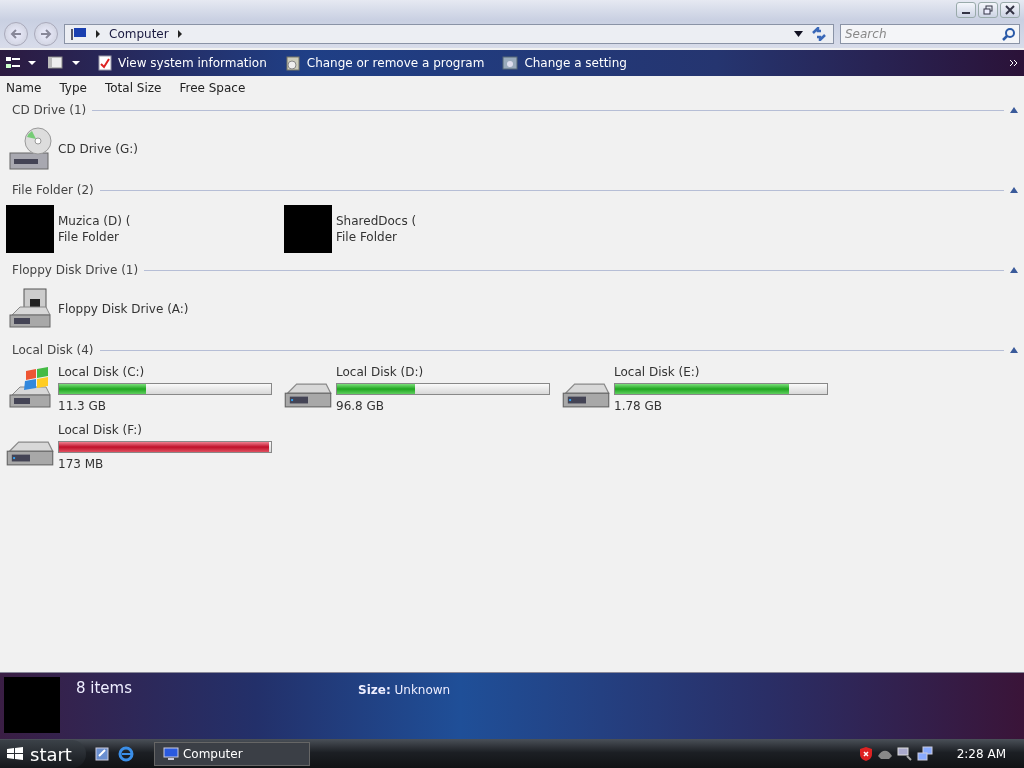 This screenshot has width=1024, height=768. Describe the element at coordinates (139, 34) in the screenshot. I see `breadcrumb: Computer` at that location.